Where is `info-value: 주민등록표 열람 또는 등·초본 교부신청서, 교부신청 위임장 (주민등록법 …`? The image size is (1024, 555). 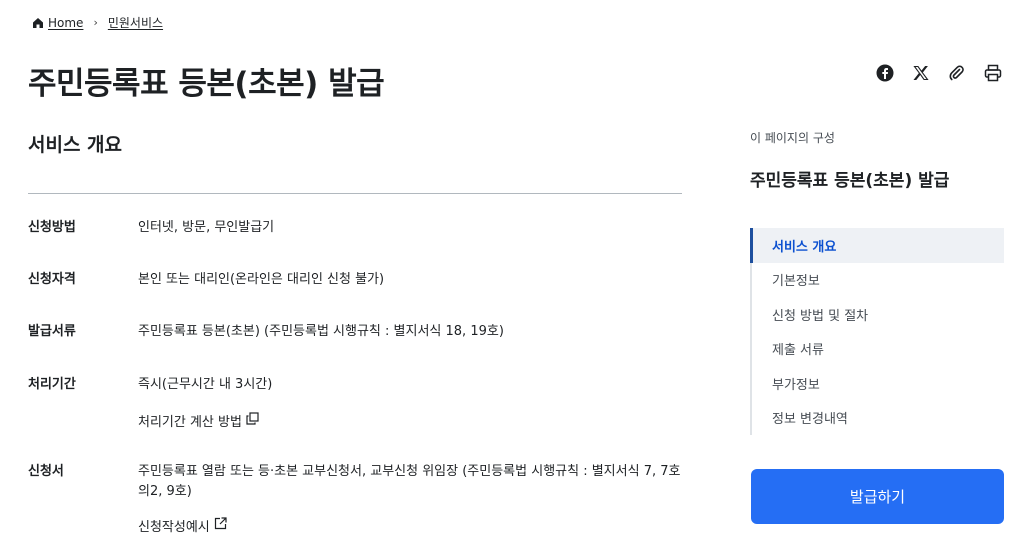 info-value: 주민등록표 열람 또는 등·초본 교부신청서, 교부신청 위임장 (주민등록법 … is located at coordinates (409, 481).